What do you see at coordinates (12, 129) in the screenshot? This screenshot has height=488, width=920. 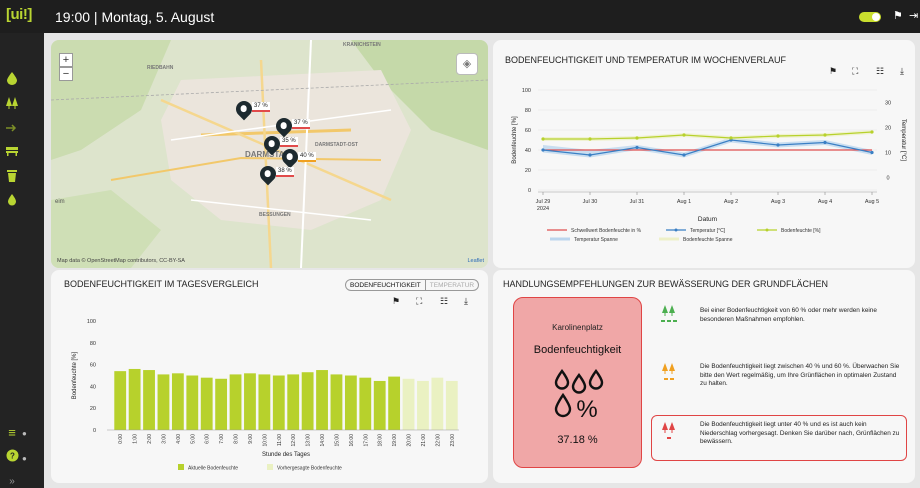 I see `arrow-icon` at bounding box center [12, 129].